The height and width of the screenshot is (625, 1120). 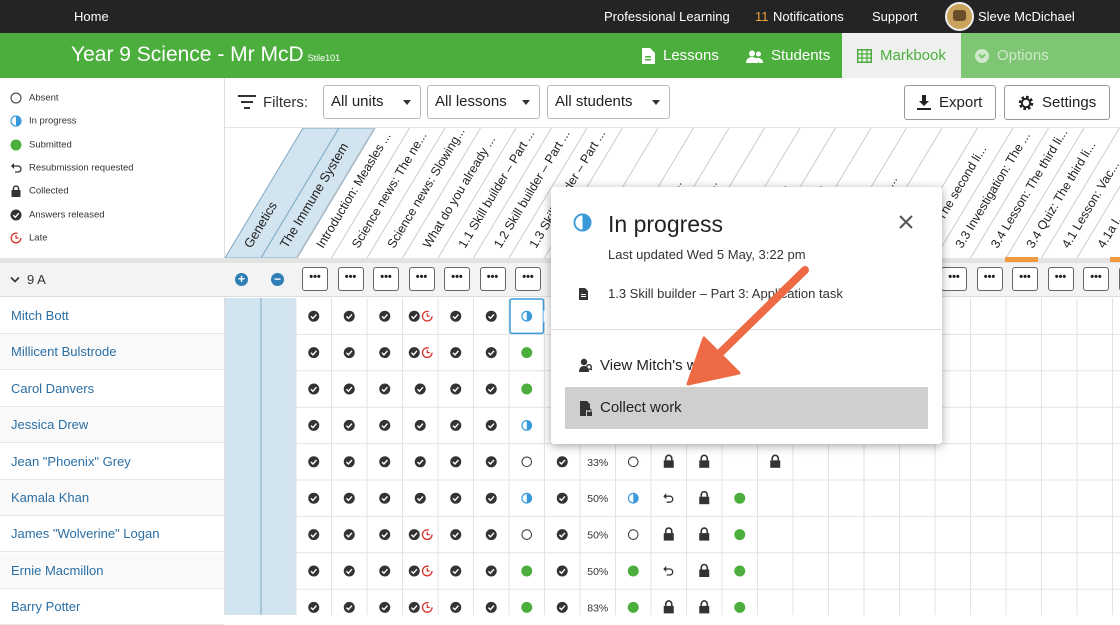 What do you see at coordinates (1026, 103) in the screenshot?
I see `gear-icon` at bounding box center [1026, 103].